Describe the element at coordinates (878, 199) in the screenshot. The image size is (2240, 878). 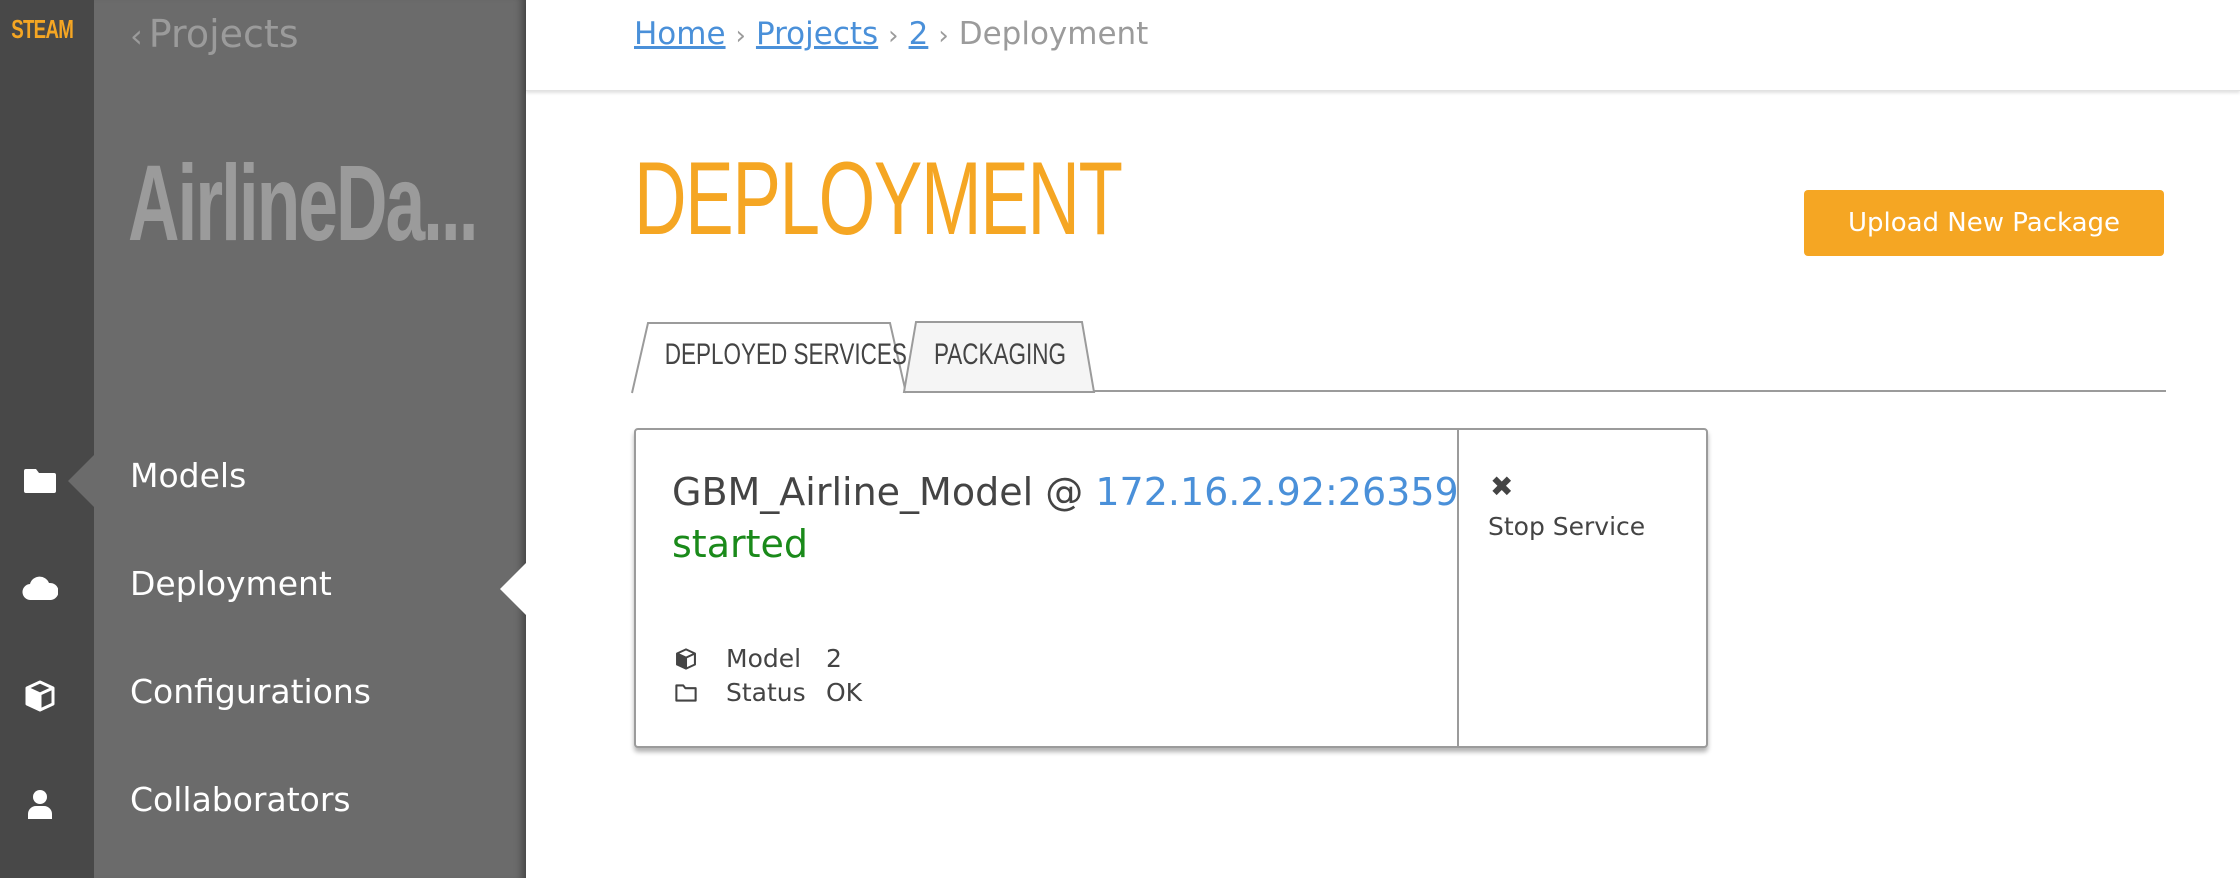
I see `page-title: DEPLOYMENT` at that location.